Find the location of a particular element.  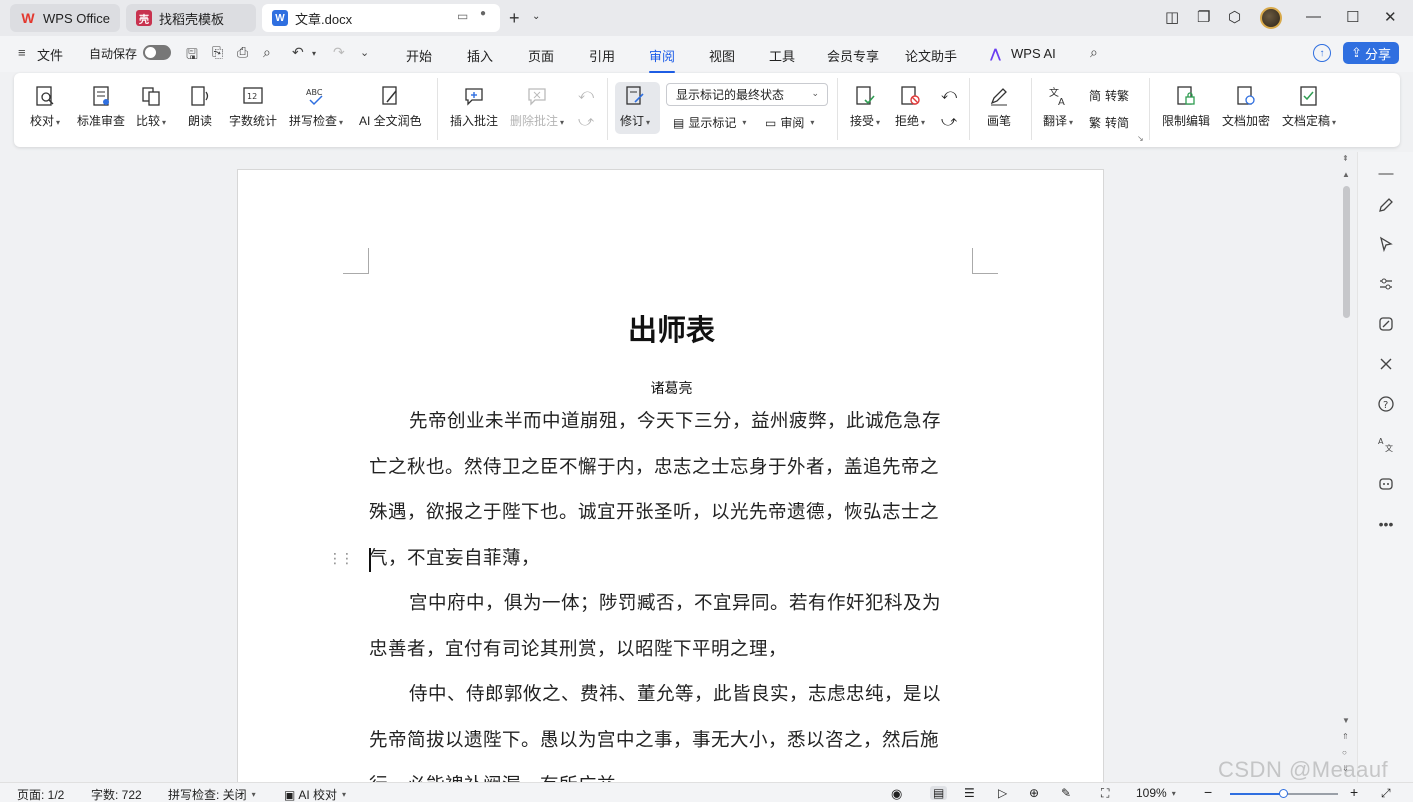

proofread-button: 校对 ▾ is located at coordinates (45, 106).